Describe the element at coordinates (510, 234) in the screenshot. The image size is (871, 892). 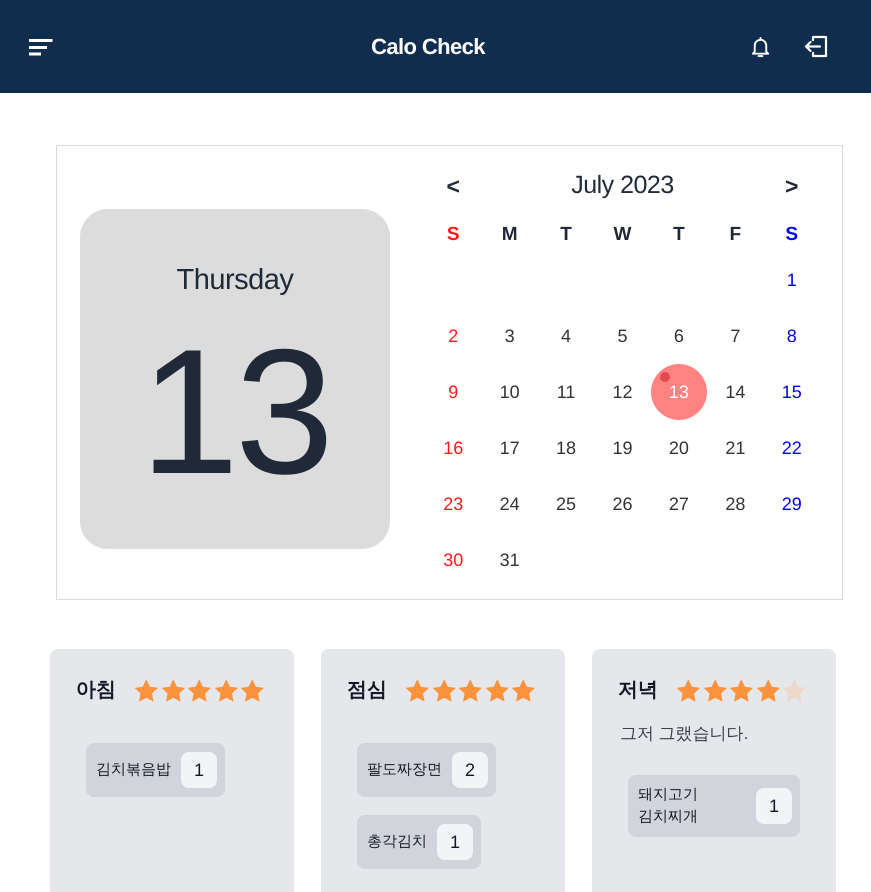
I see `weekday-header: M` at that location.